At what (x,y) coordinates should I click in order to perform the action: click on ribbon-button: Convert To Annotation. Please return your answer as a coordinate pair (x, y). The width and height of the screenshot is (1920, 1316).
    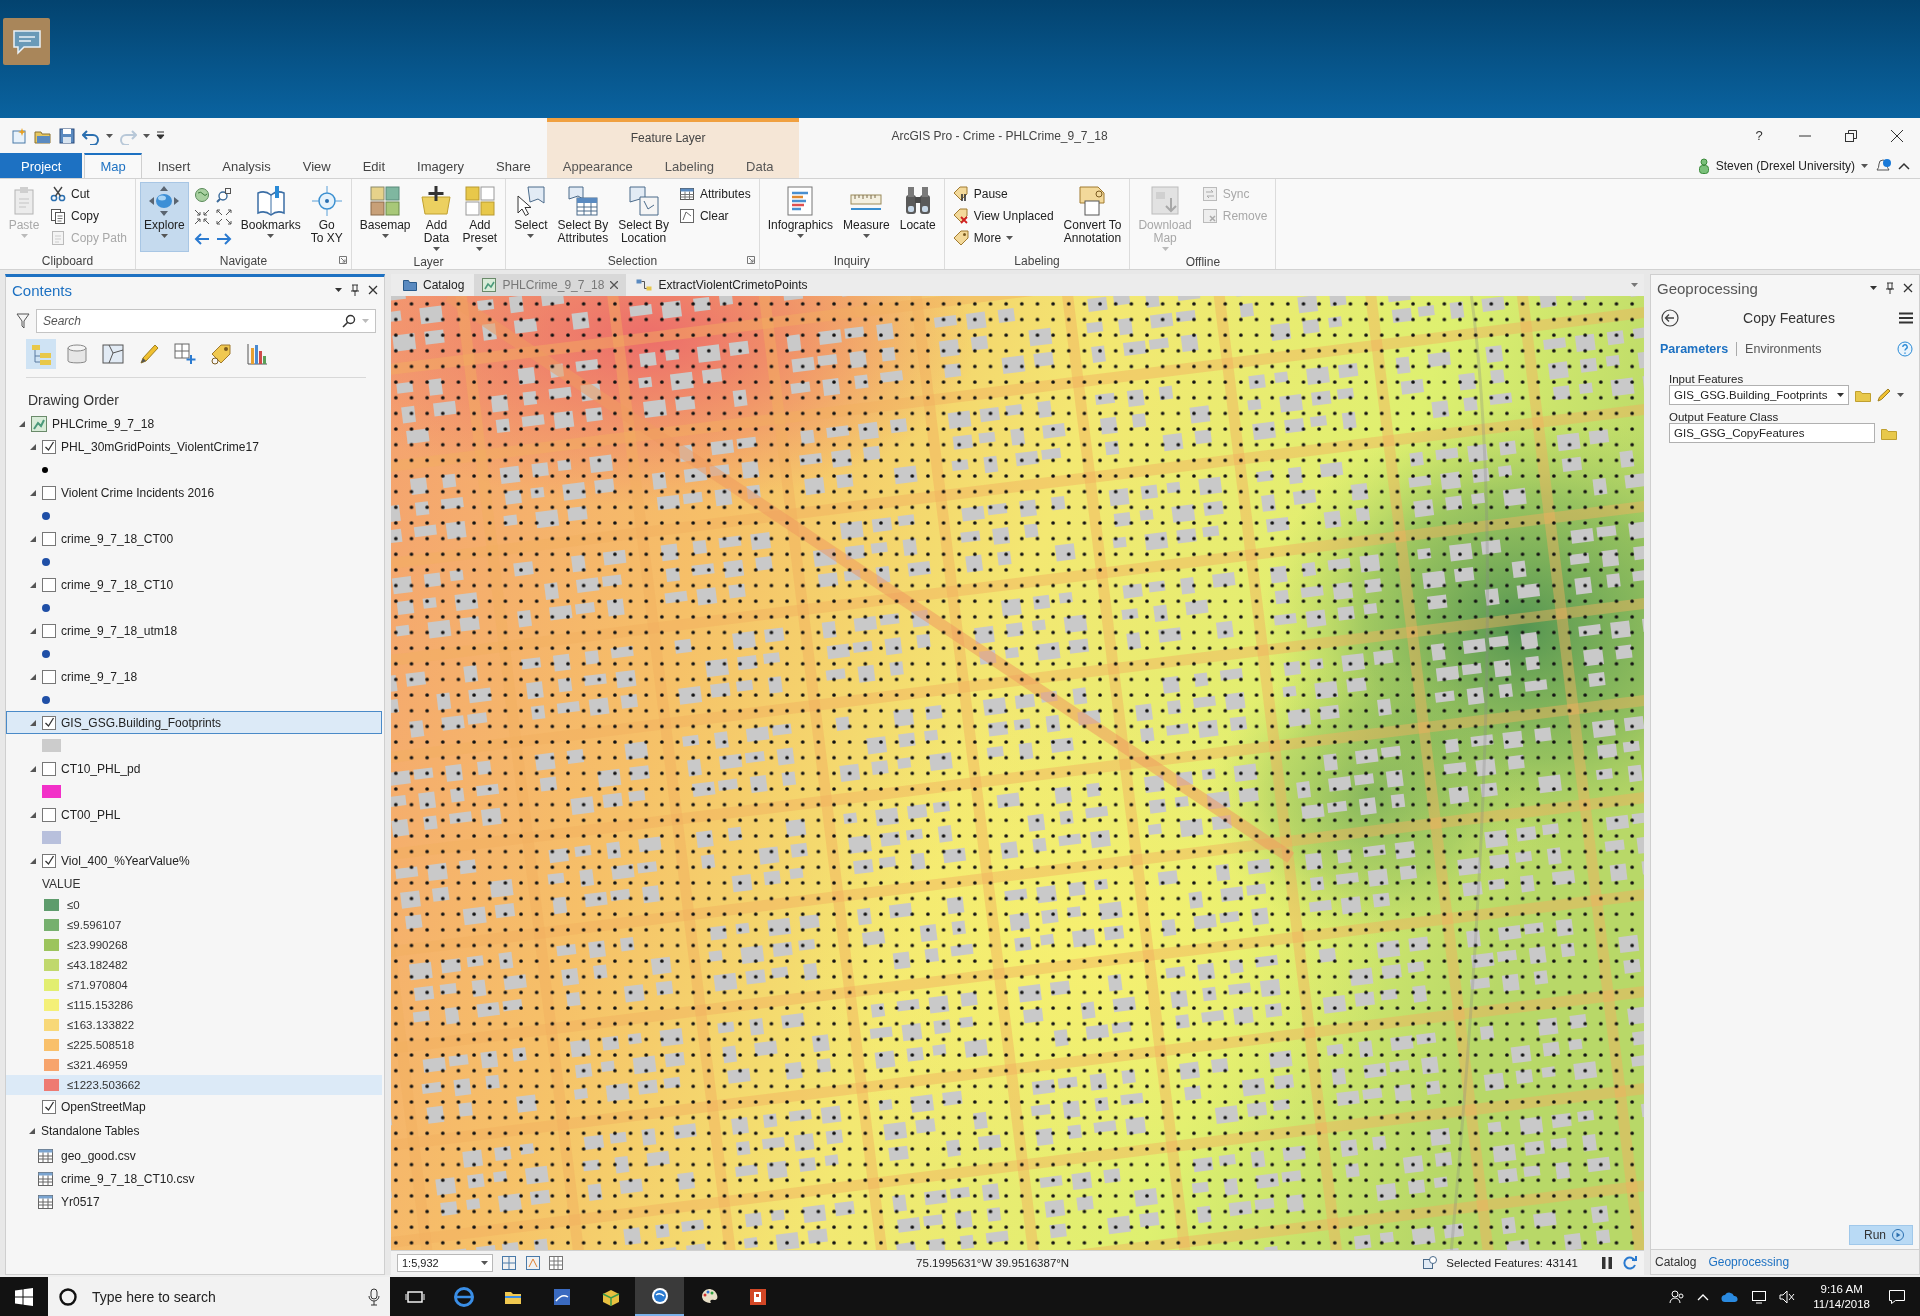
    Looking at the image, I should click on (1092, 217).